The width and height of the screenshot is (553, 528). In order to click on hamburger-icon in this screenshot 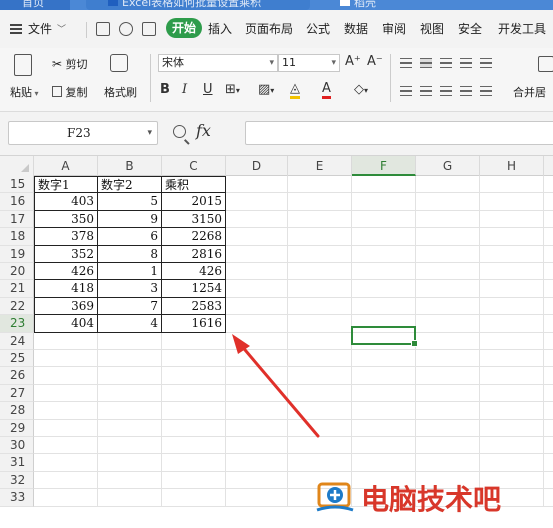, I will do `click(16, 28)`.